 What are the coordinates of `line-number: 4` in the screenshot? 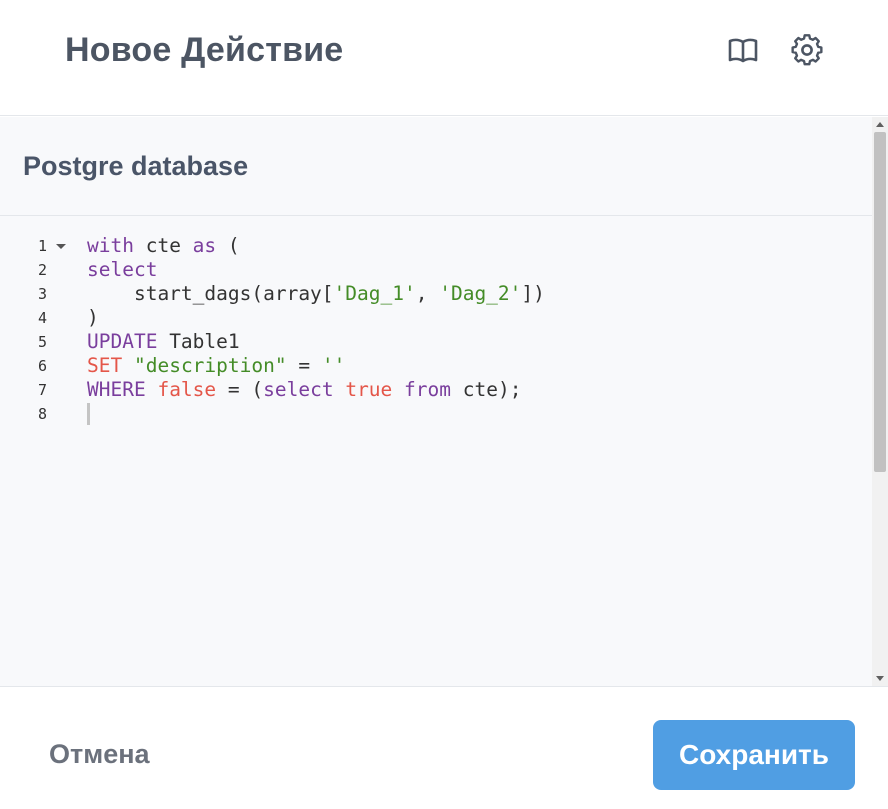 It's located at (43, 318).